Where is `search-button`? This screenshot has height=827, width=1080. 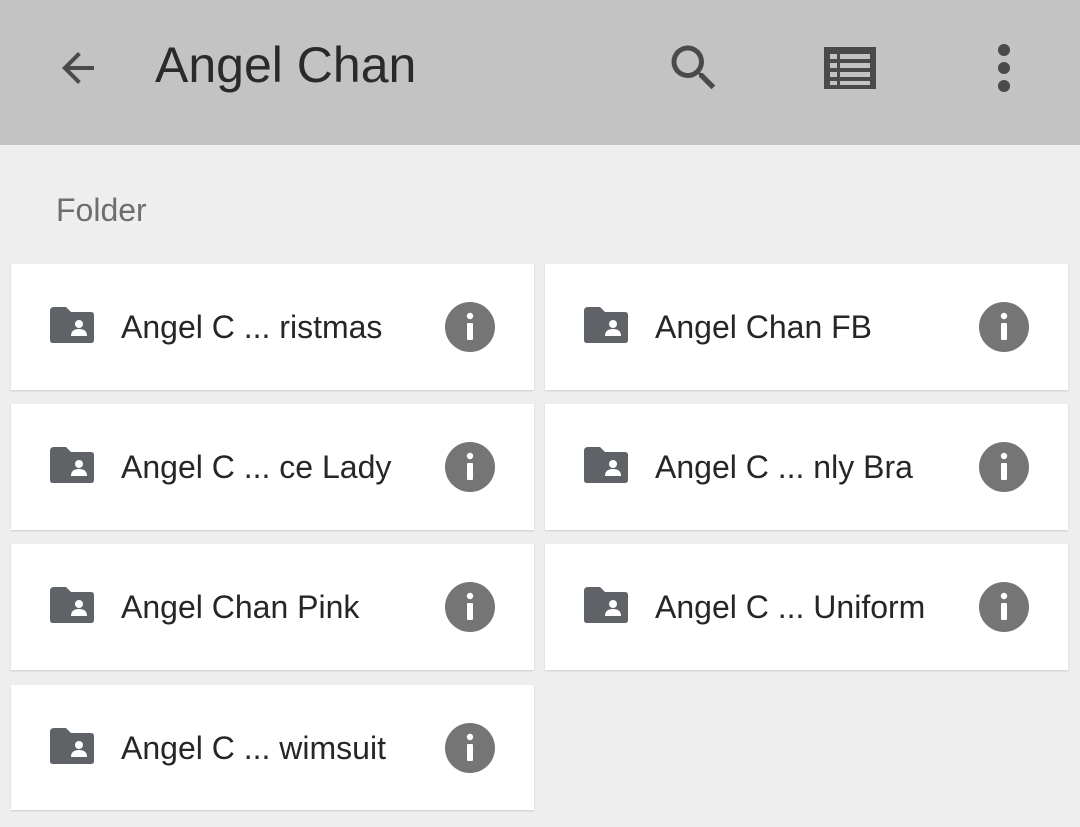
search-button is located at coordinates (694, 68).